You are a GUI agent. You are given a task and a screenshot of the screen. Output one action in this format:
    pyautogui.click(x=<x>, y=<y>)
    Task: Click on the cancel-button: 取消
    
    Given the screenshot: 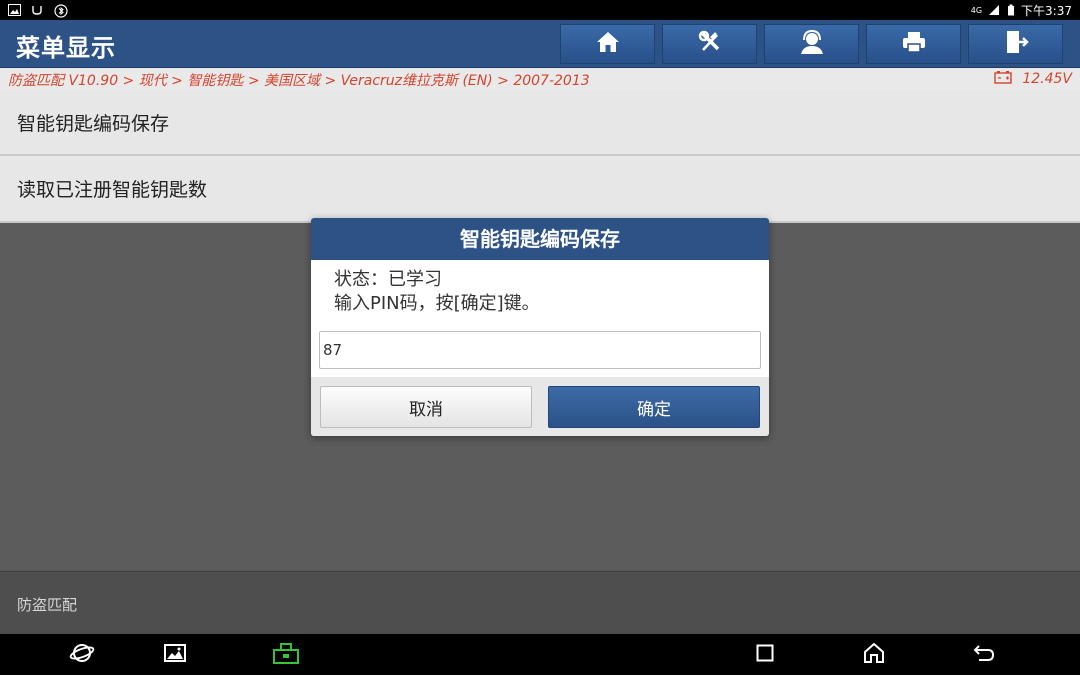 What is the action you would take?
    pyautogui.click(x=426, y=407)
    